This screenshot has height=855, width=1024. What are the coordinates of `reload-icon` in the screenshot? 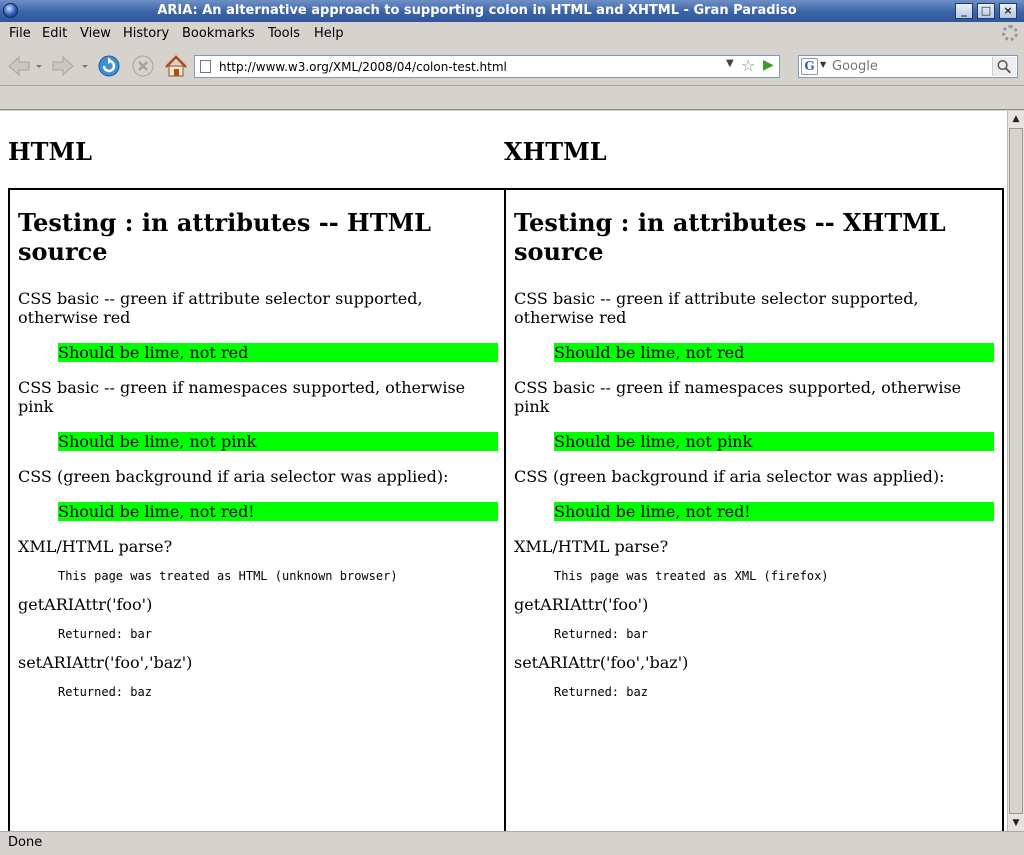 It's located at (109, 66).